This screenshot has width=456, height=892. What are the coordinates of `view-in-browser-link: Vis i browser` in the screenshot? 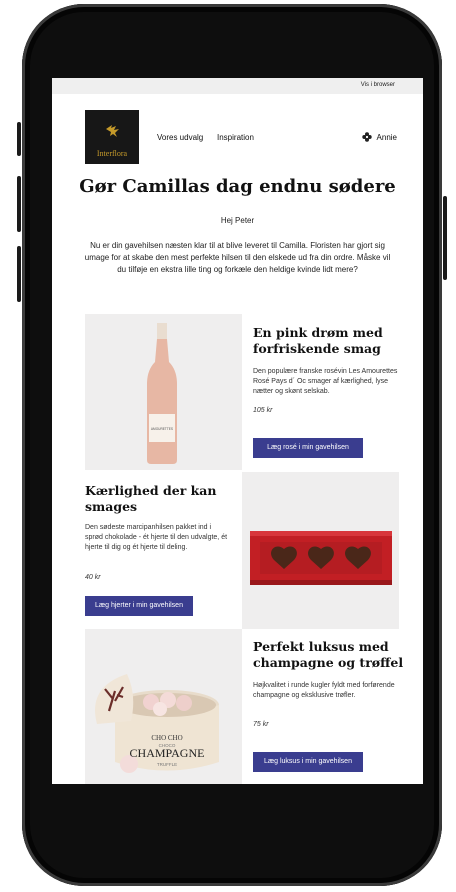 It's located at (378, 85).